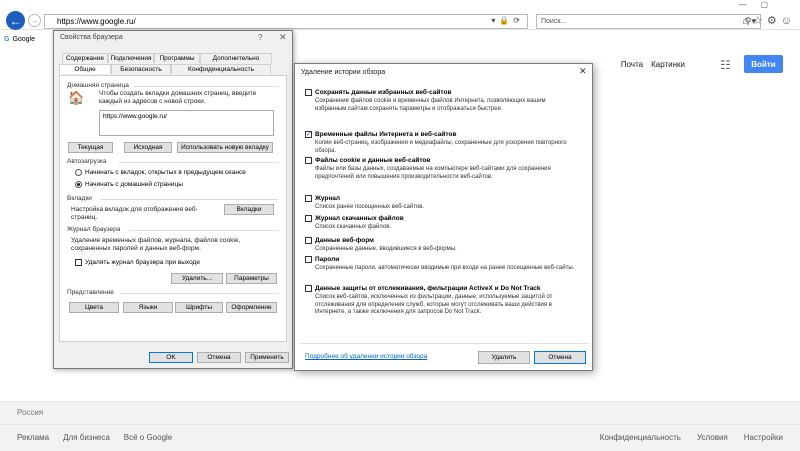 This screenshot has width=800, height=451. I want to click on item-preserve-favorites-title: Сохранять данные избранных веб-сайтов, so click(383, 92).